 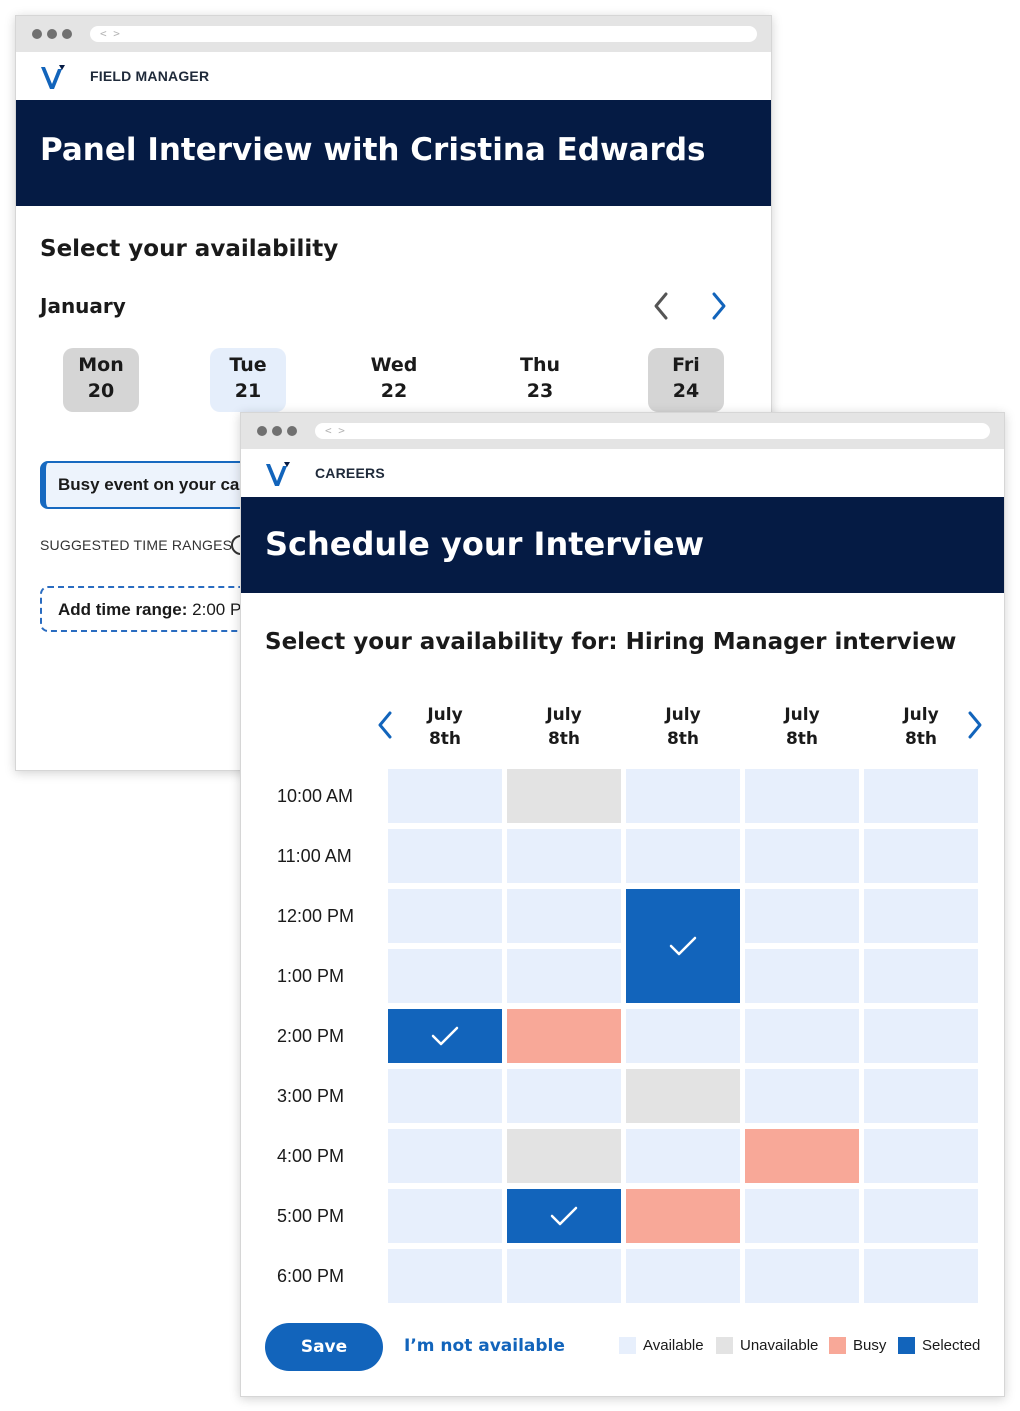 I want to click on time-label: 2:00 PM, so click(x=311, y=1036).